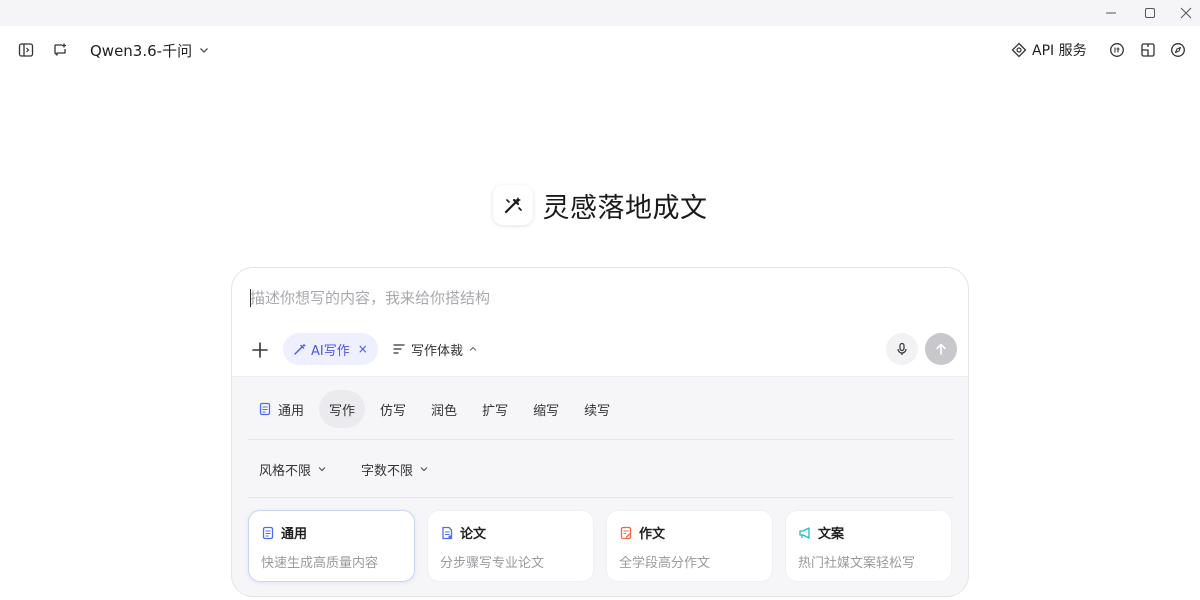 The height and width of the screenshot is (600, 1200). I want to click on prompt-input, so click(590, 298).